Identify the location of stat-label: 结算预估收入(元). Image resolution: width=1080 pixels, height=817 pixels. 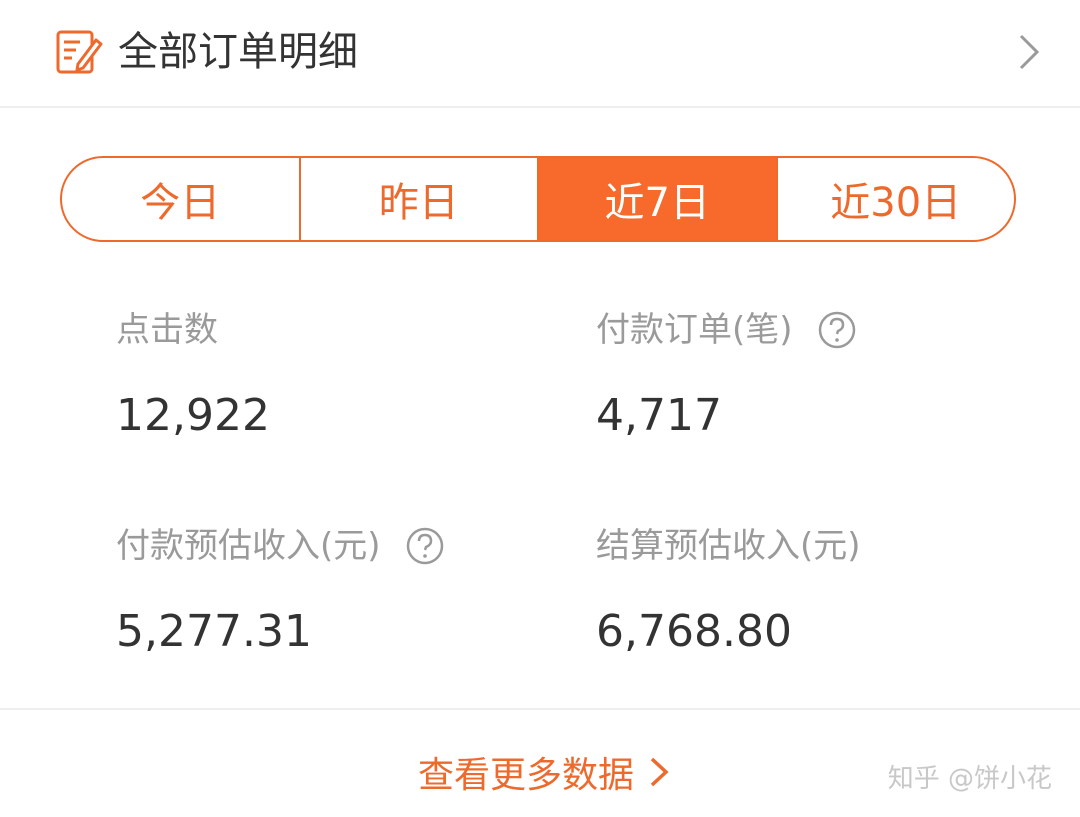
(806, 546).